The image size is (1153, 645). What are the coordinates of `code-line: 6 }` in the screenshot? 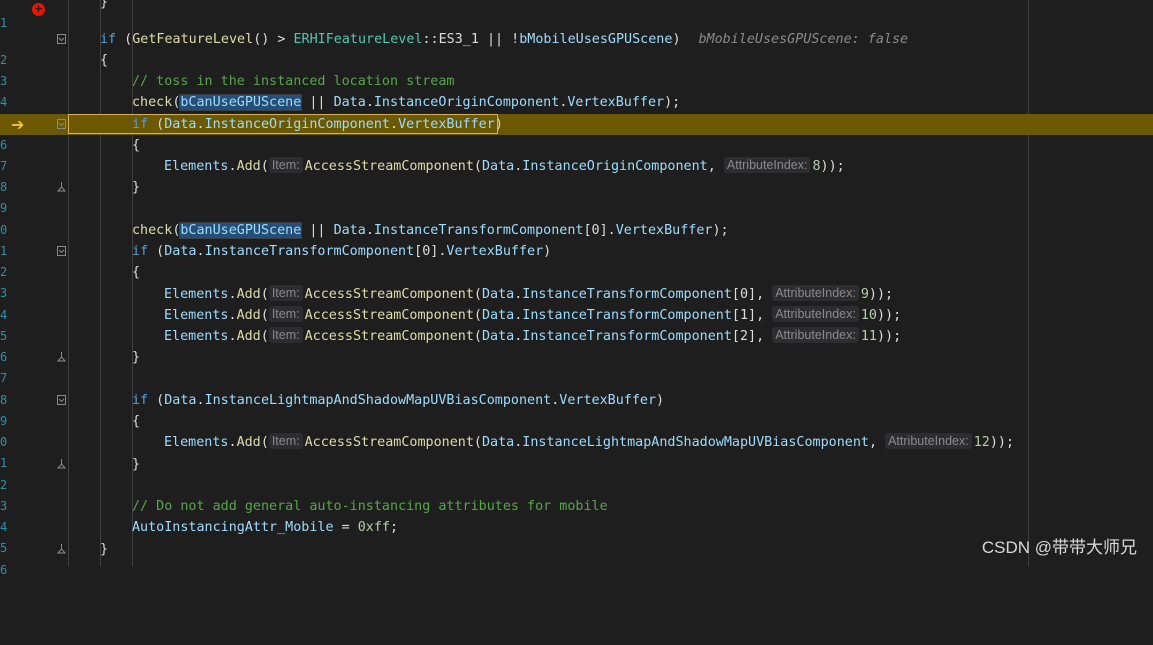 It's located at (576, 558).